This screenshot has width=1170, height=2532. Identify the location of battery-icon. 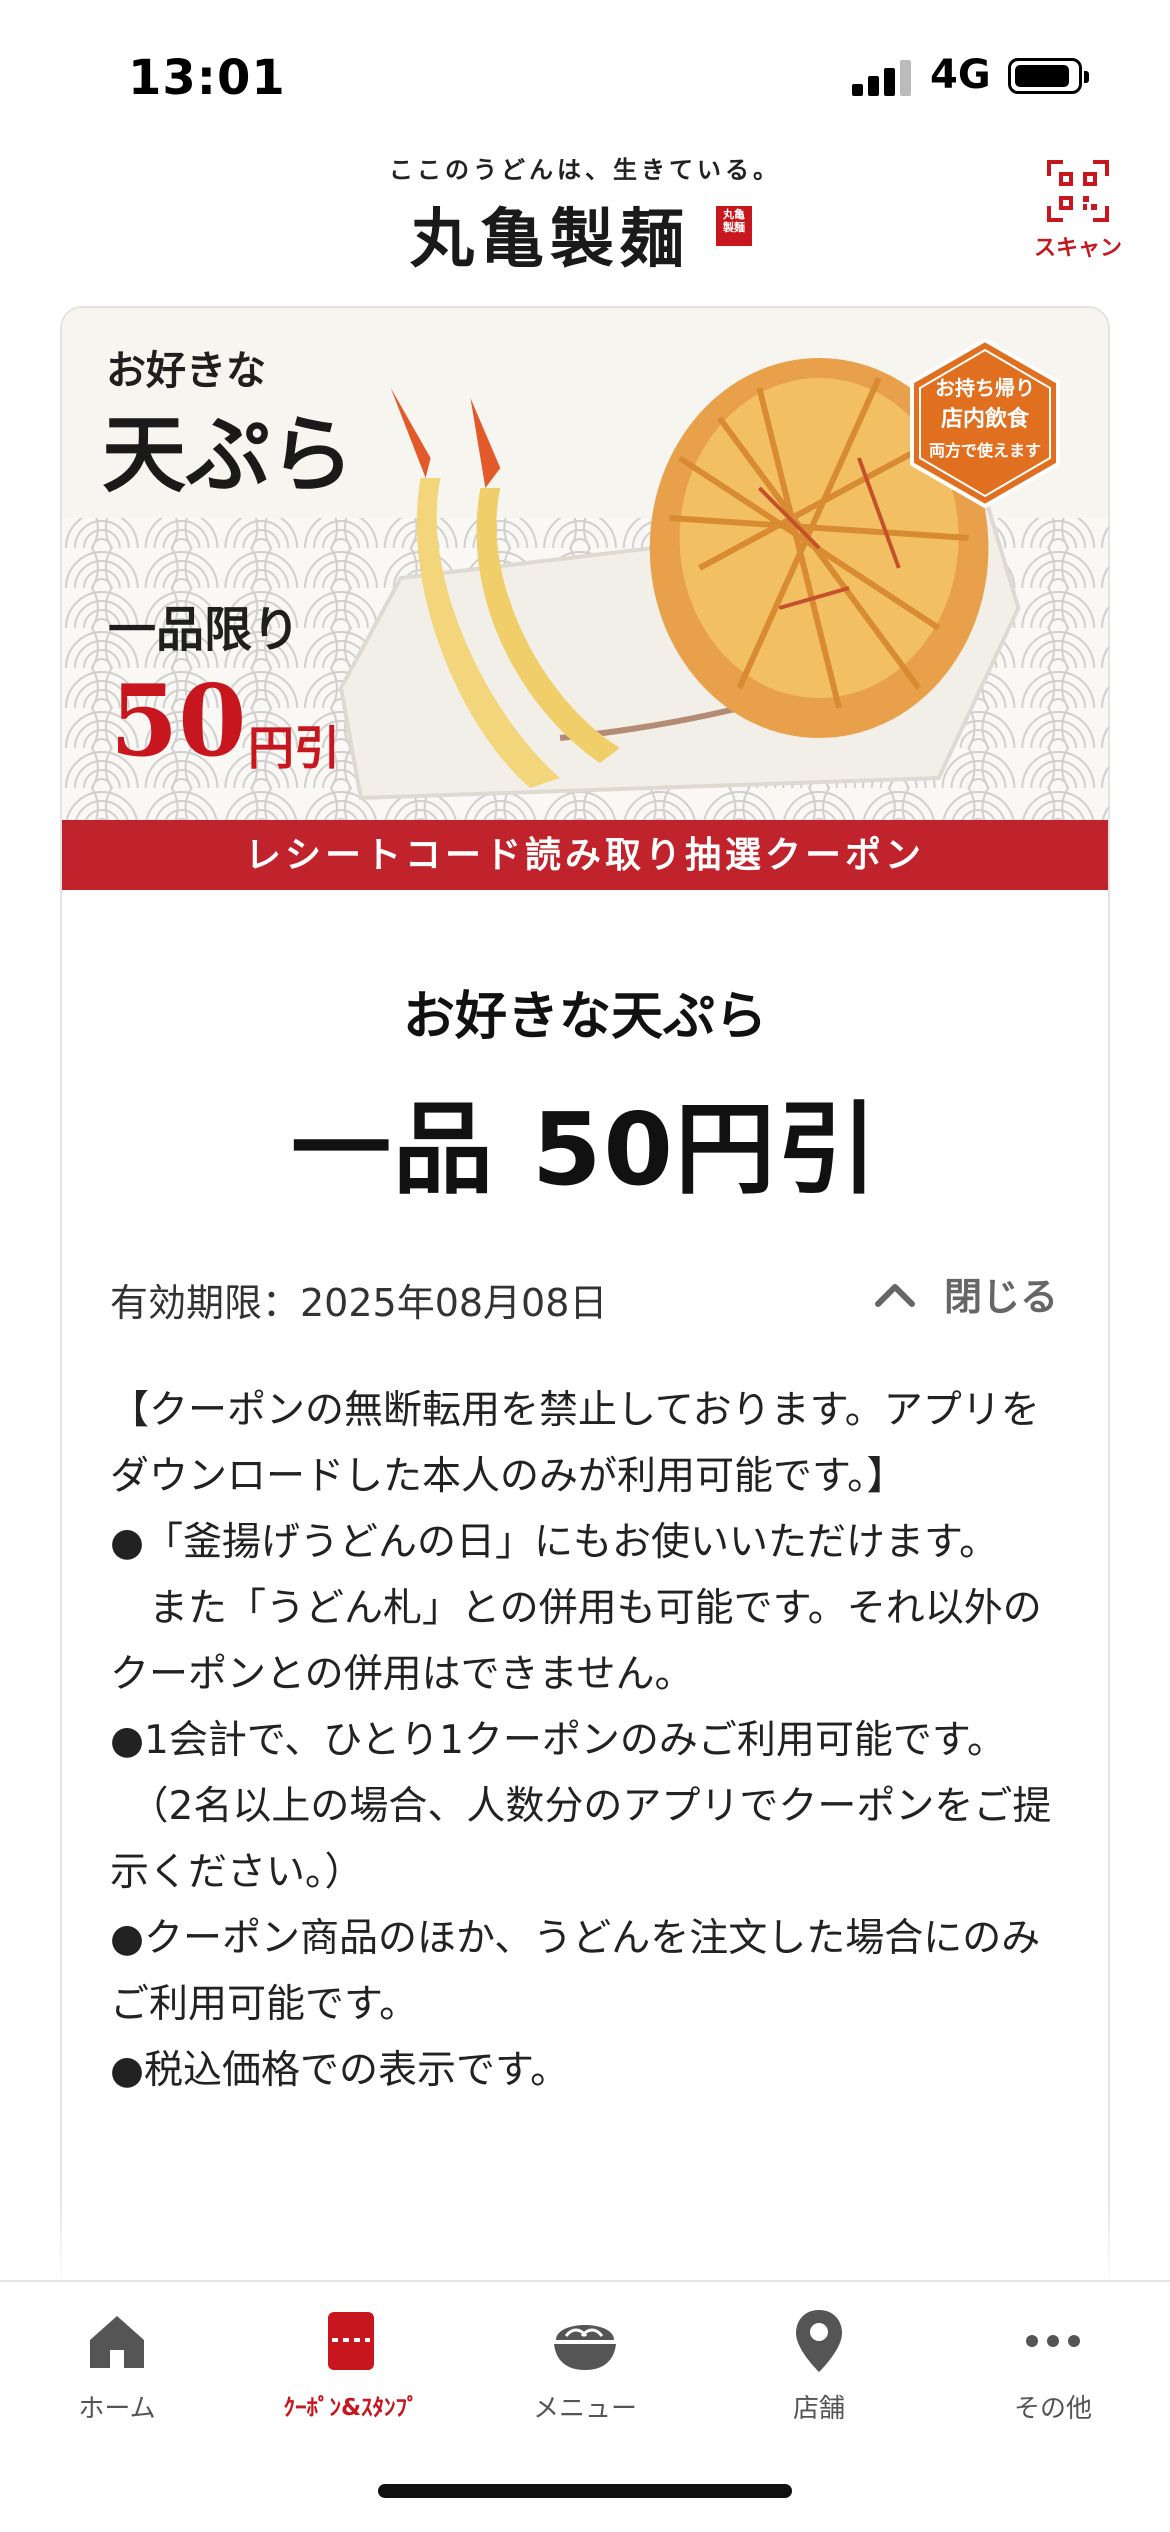
(1048, 76).